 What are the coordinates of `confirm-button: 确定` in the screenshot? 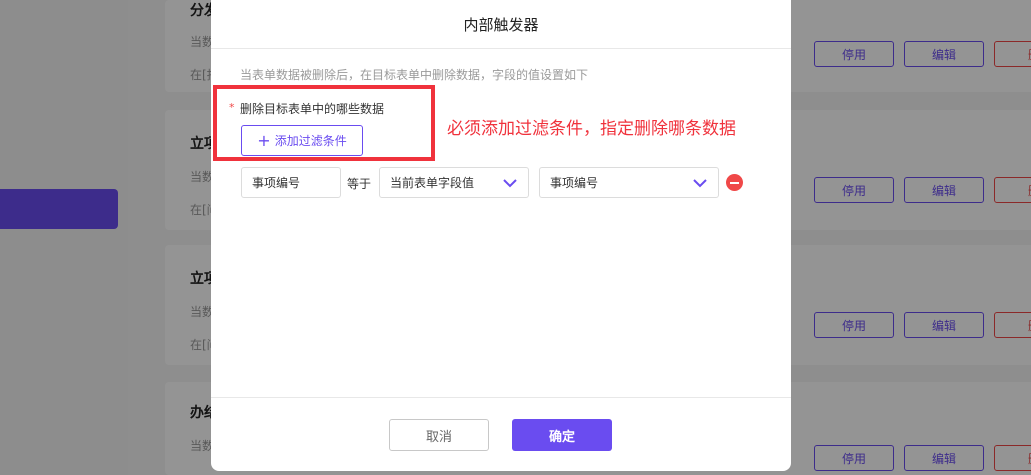 It's located at (562, 435).